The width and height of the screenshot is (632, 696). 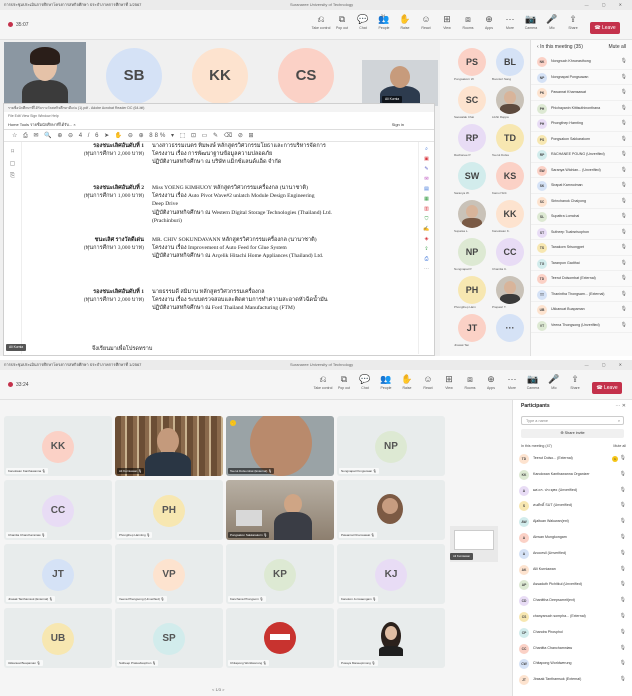 I want to click on participant-row: AP Assaduth Pichitkul (Unverified) 🎙, so click(x=572, y=585).